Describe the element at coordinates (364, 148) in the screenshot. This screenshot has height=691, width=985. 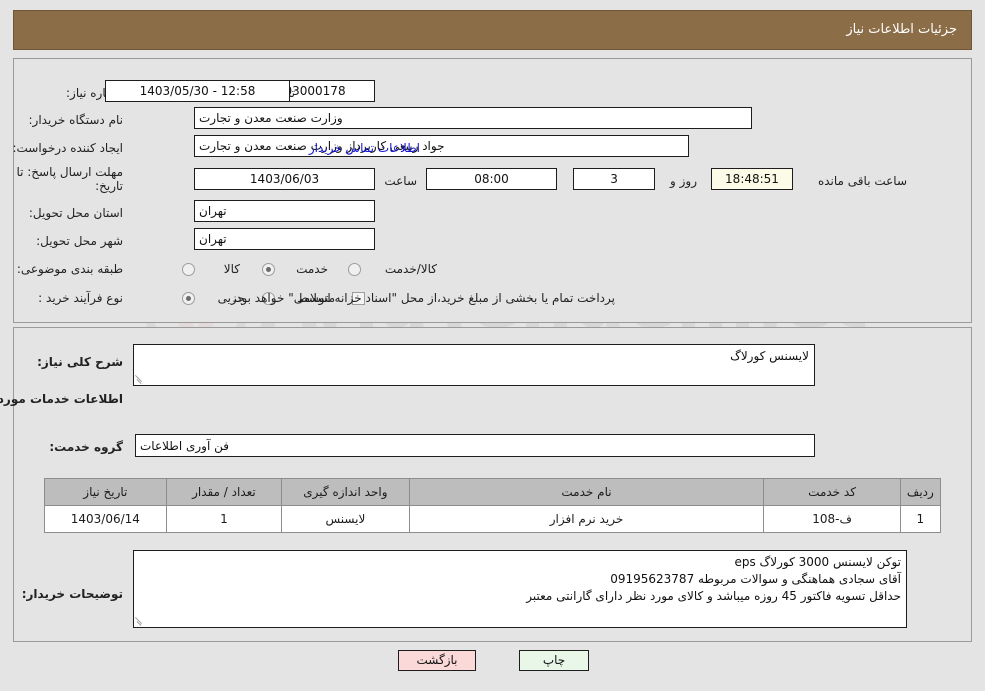
I see `buyer-contact-link: اطلاعات تماس خریدار` at that location.